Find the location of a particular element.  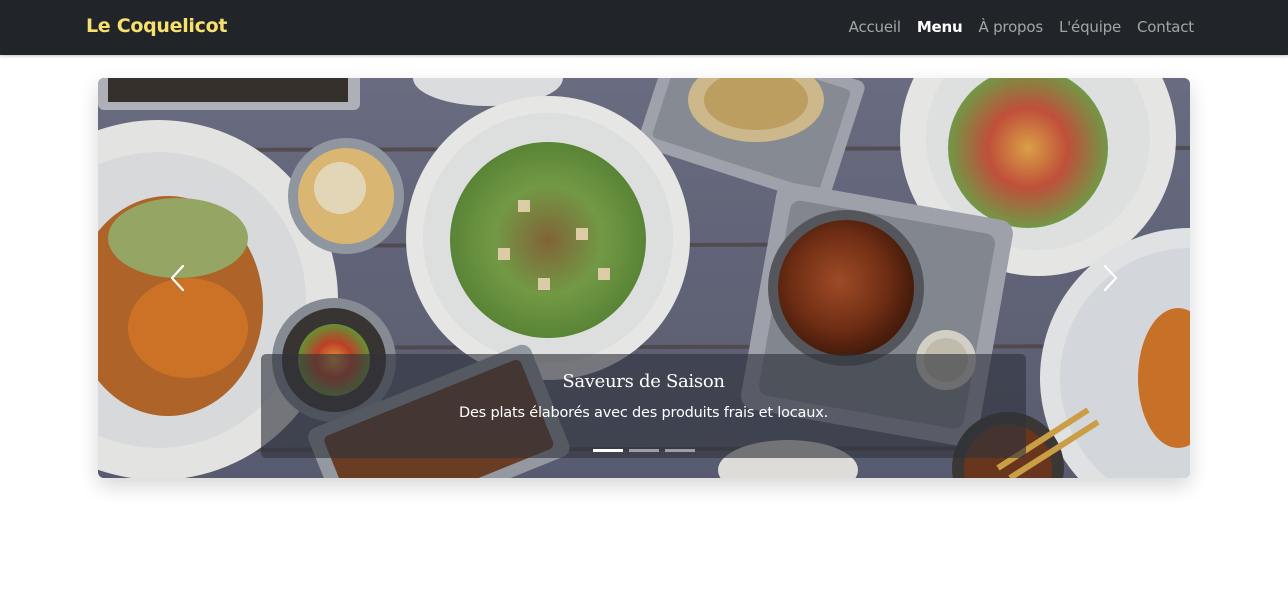

nav-link-equipe: L'équipe is located at coordinates (1090, 27).